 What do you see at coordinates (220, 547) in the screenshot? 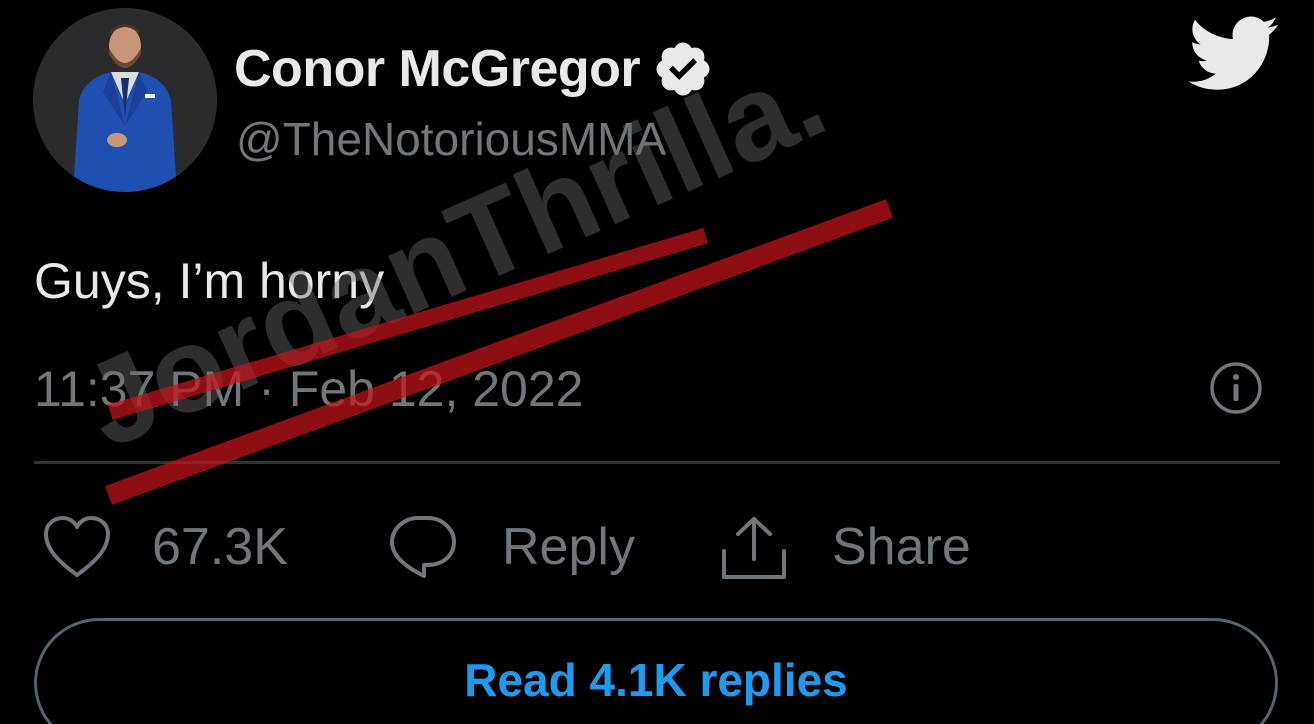
I see `like-count: 67.3K` at bounding box center [220, 547].